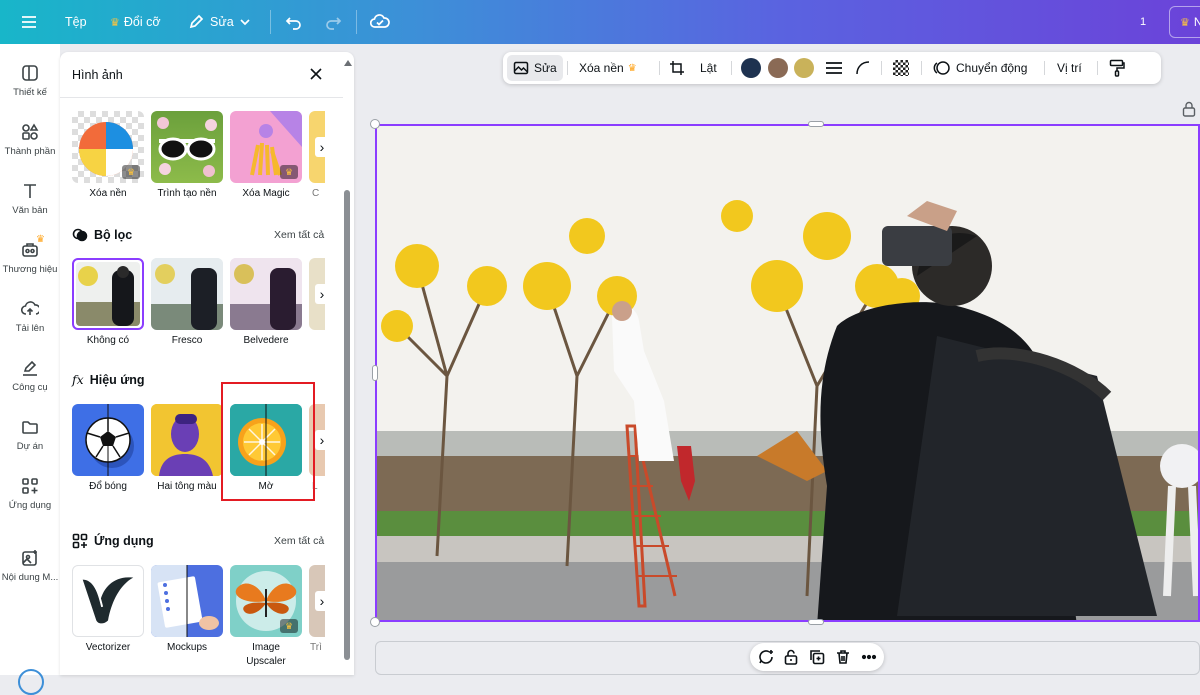  I want to click on app-vectorizer-thumb, so click(108, 601).